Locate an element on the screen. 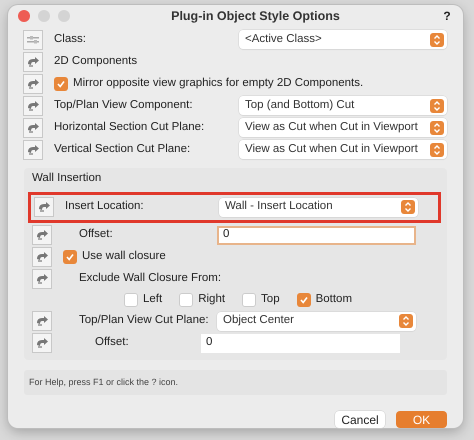 Image resolution: width=474 pixels, height=440 pixels. dropdown: Object Center is located at coordinates (316, 321).